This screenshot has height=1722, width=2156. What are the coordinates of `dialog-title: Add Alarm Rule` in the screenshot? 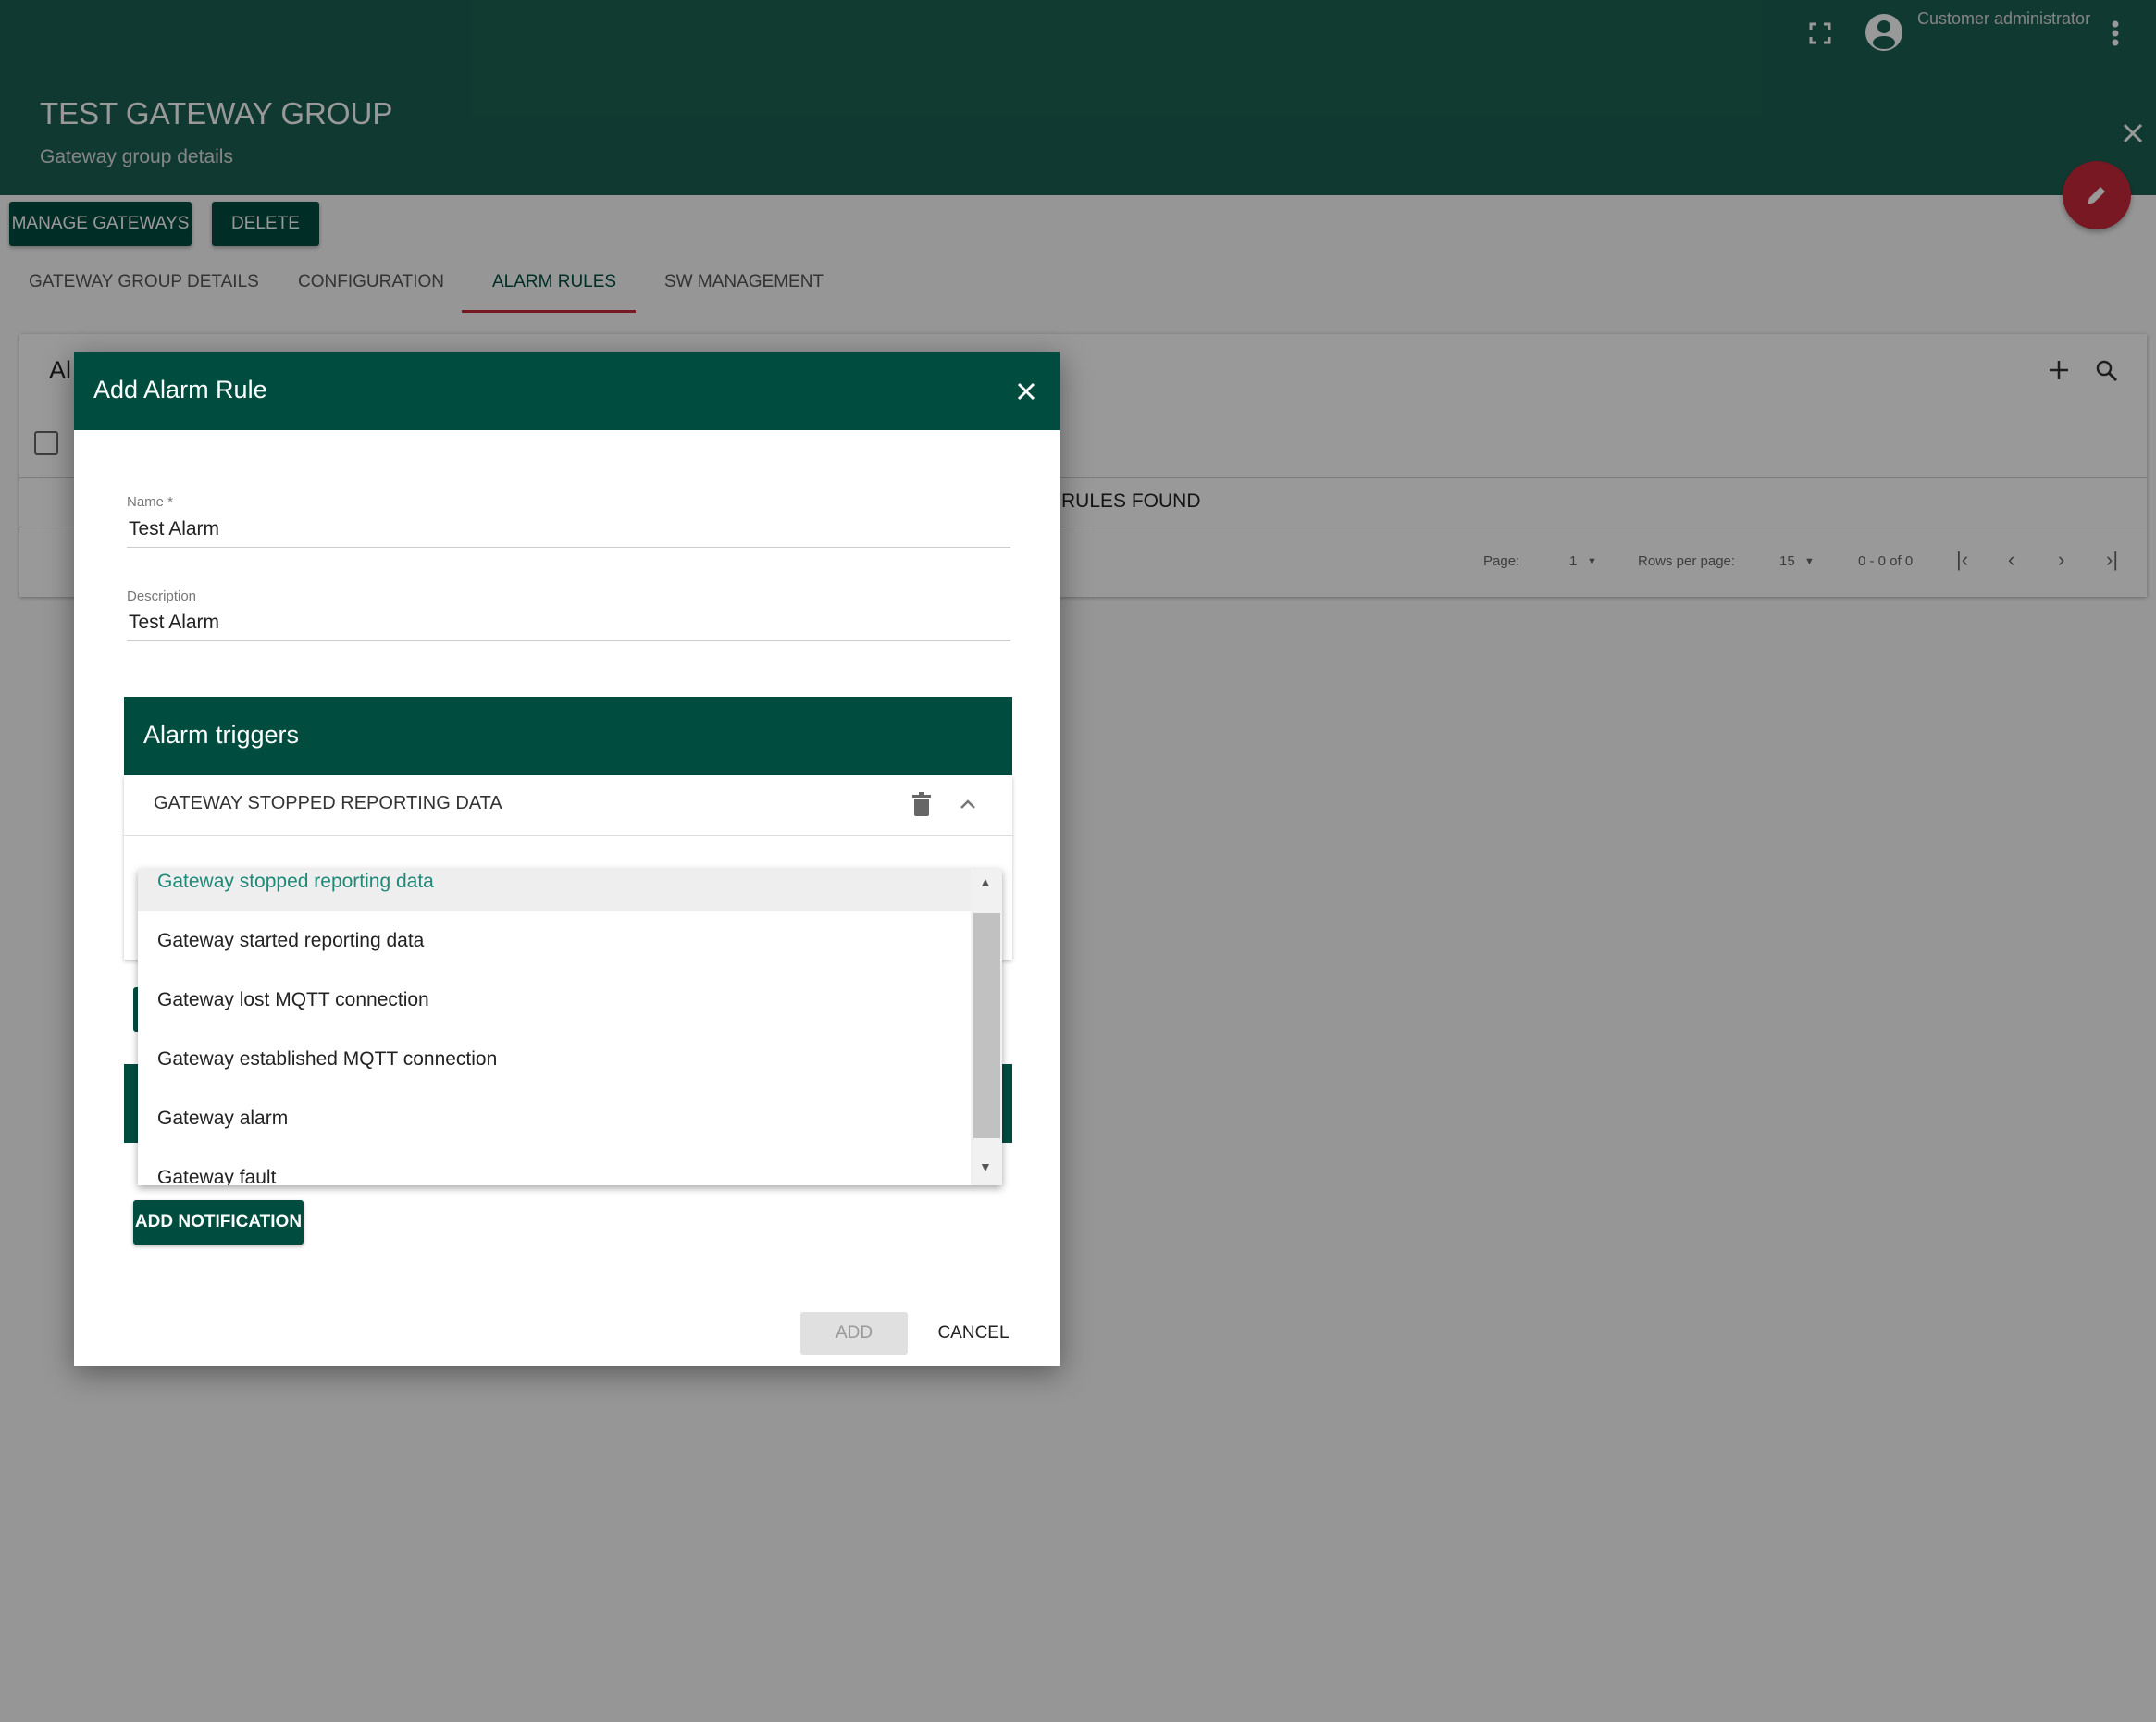 It's located at (180, 389).